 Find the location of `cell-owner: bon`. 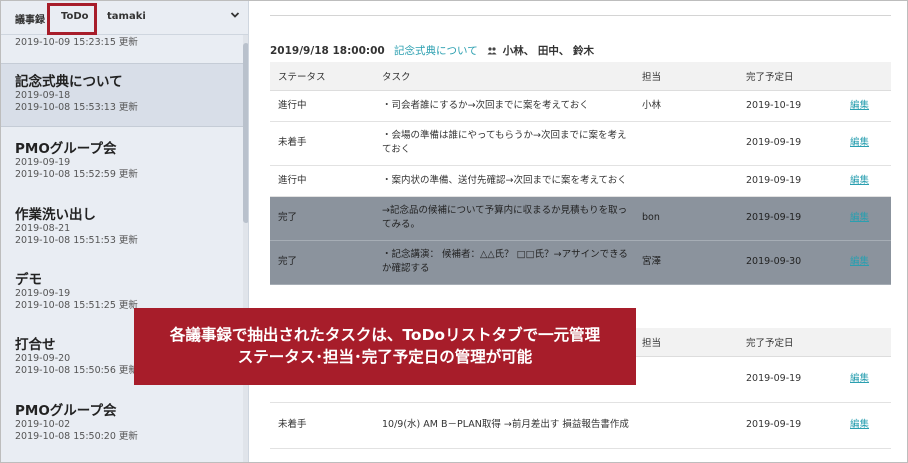

cell-owner: bon is located at coordinates (686, 218).